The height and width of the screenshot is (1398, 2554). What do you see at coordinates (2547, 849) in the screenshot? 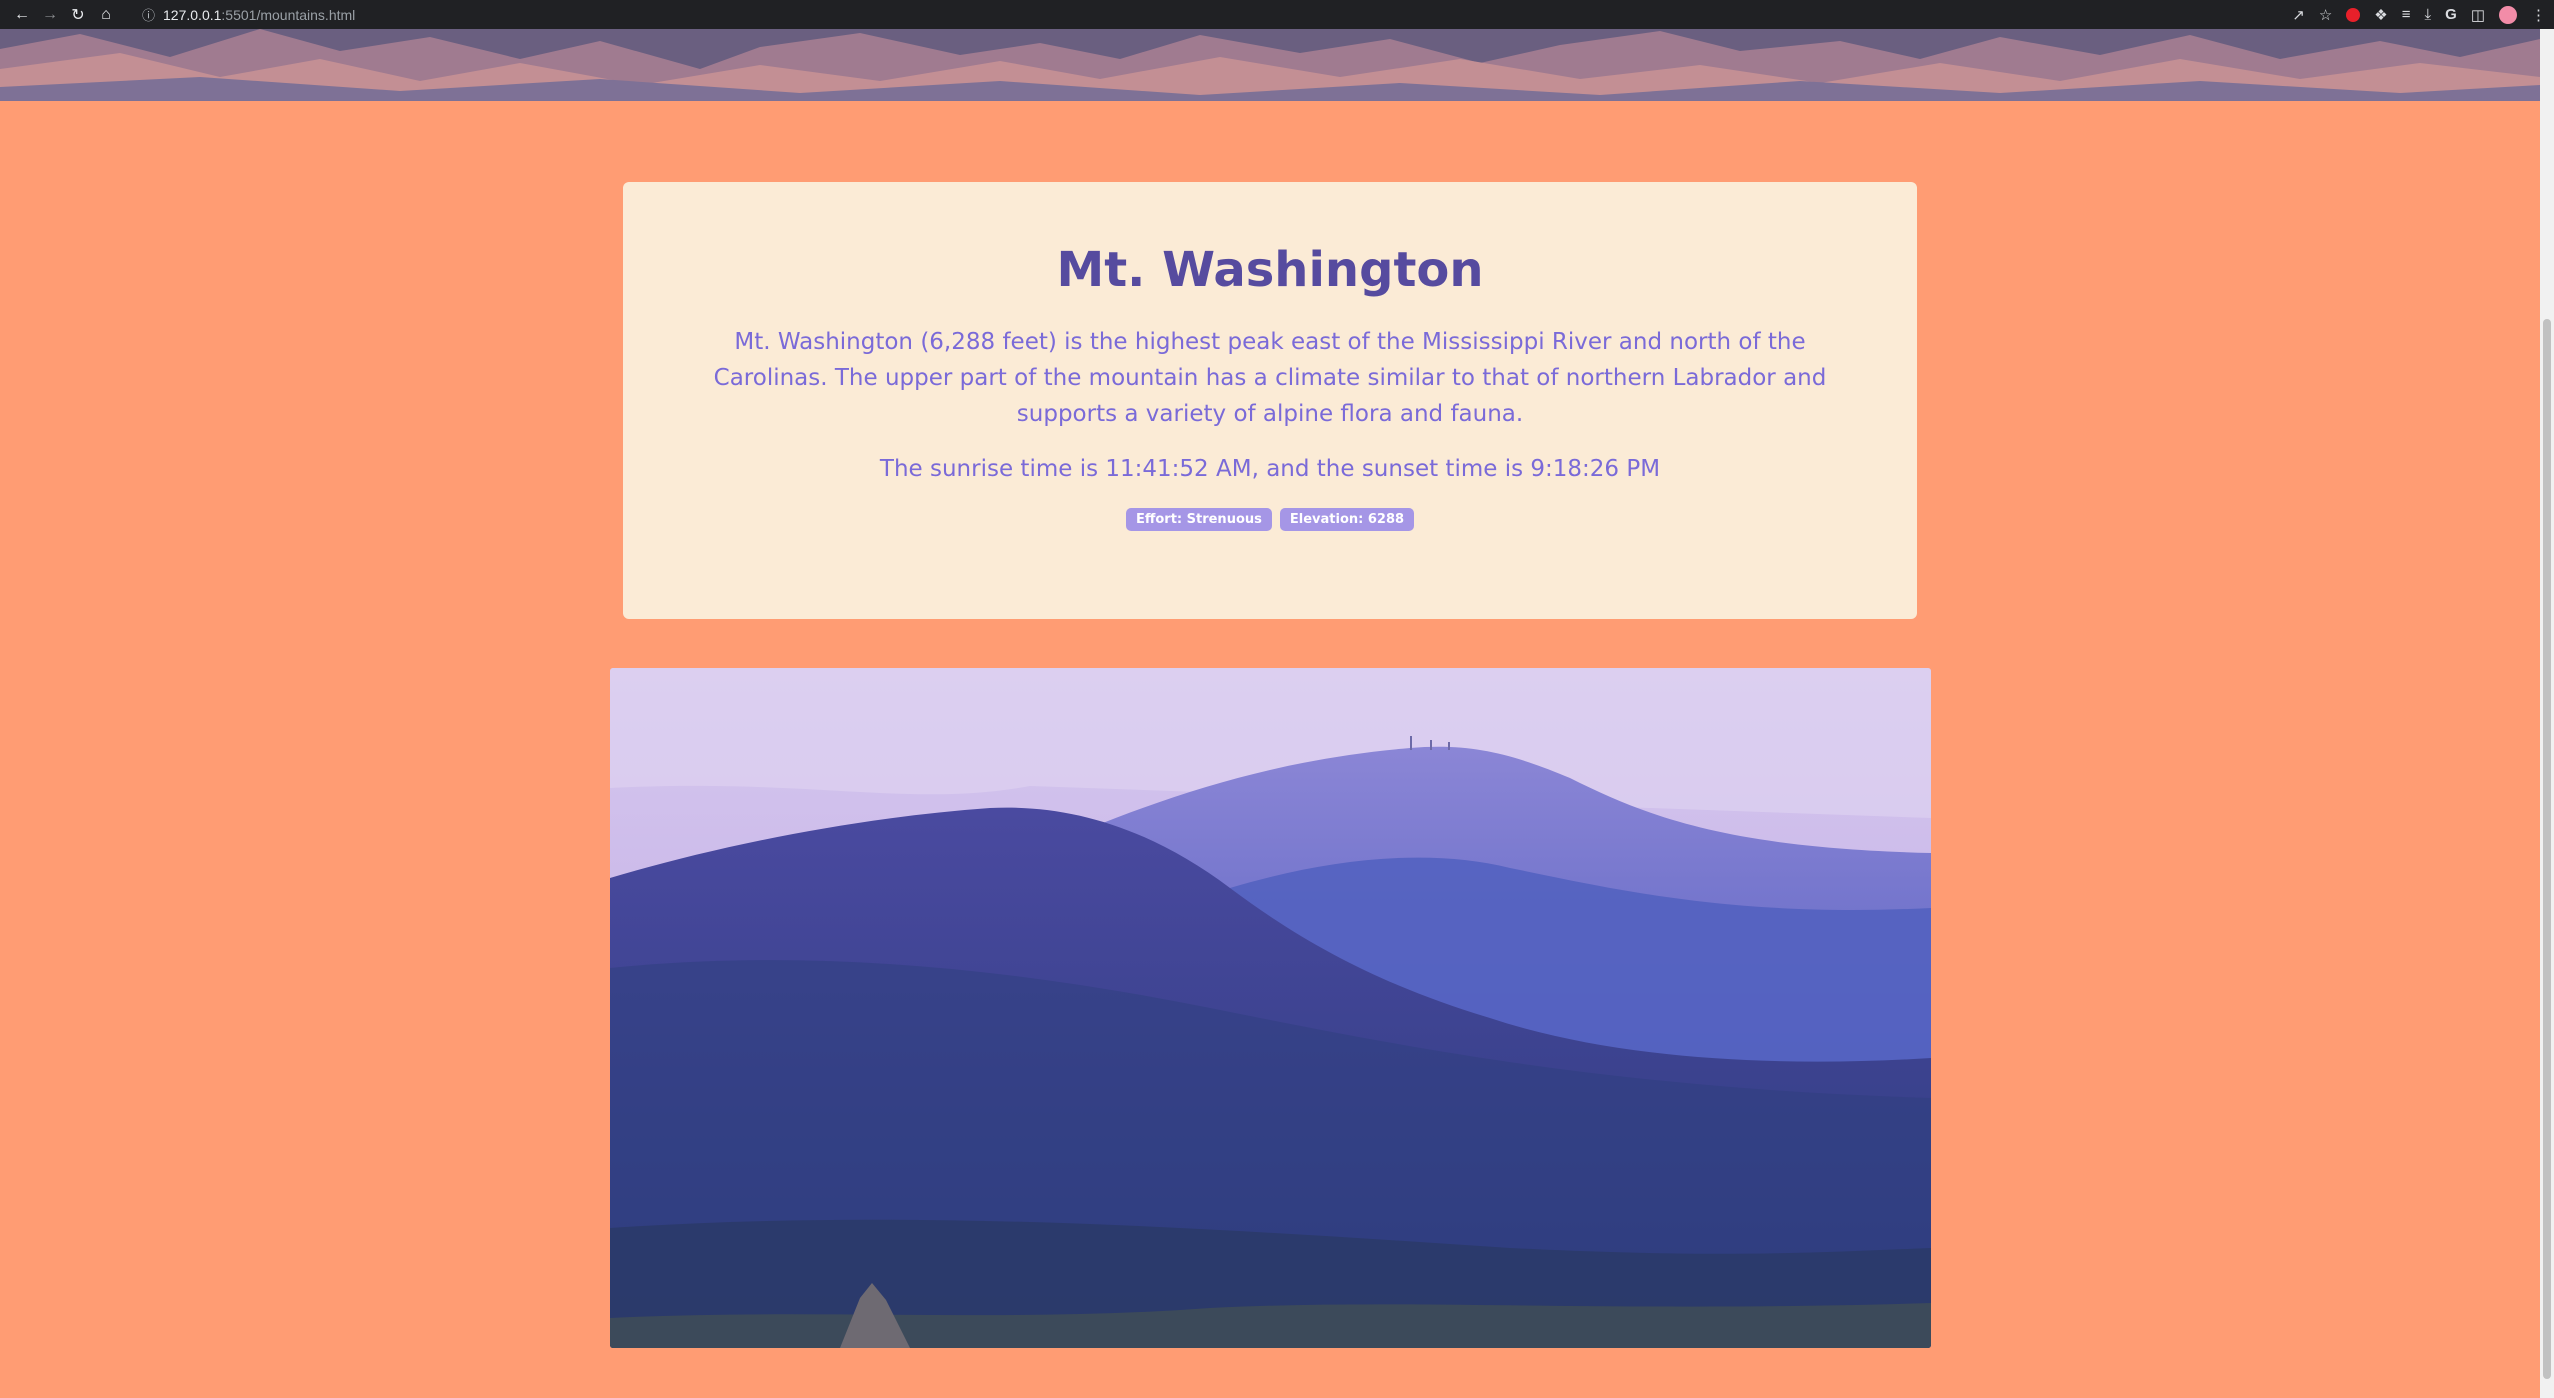
I see `scrollbar-thumb` at bounding box center [2547, 849].